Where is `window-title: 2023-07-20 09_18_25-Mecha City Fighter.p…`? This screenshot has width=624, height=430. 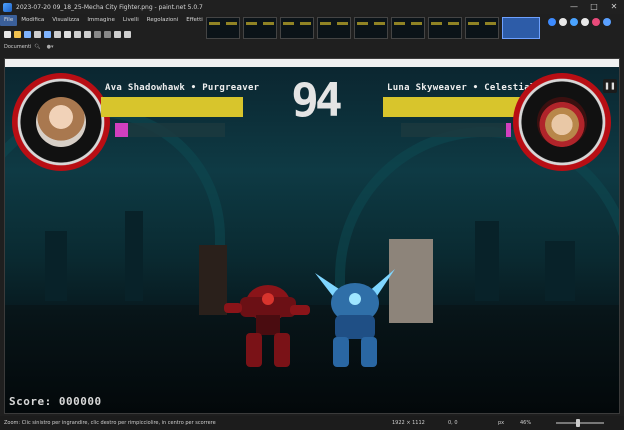
window-title: 2023-07-20 09_18_25-Mecha City Fighter.p… is located at coordinates (109, 7).